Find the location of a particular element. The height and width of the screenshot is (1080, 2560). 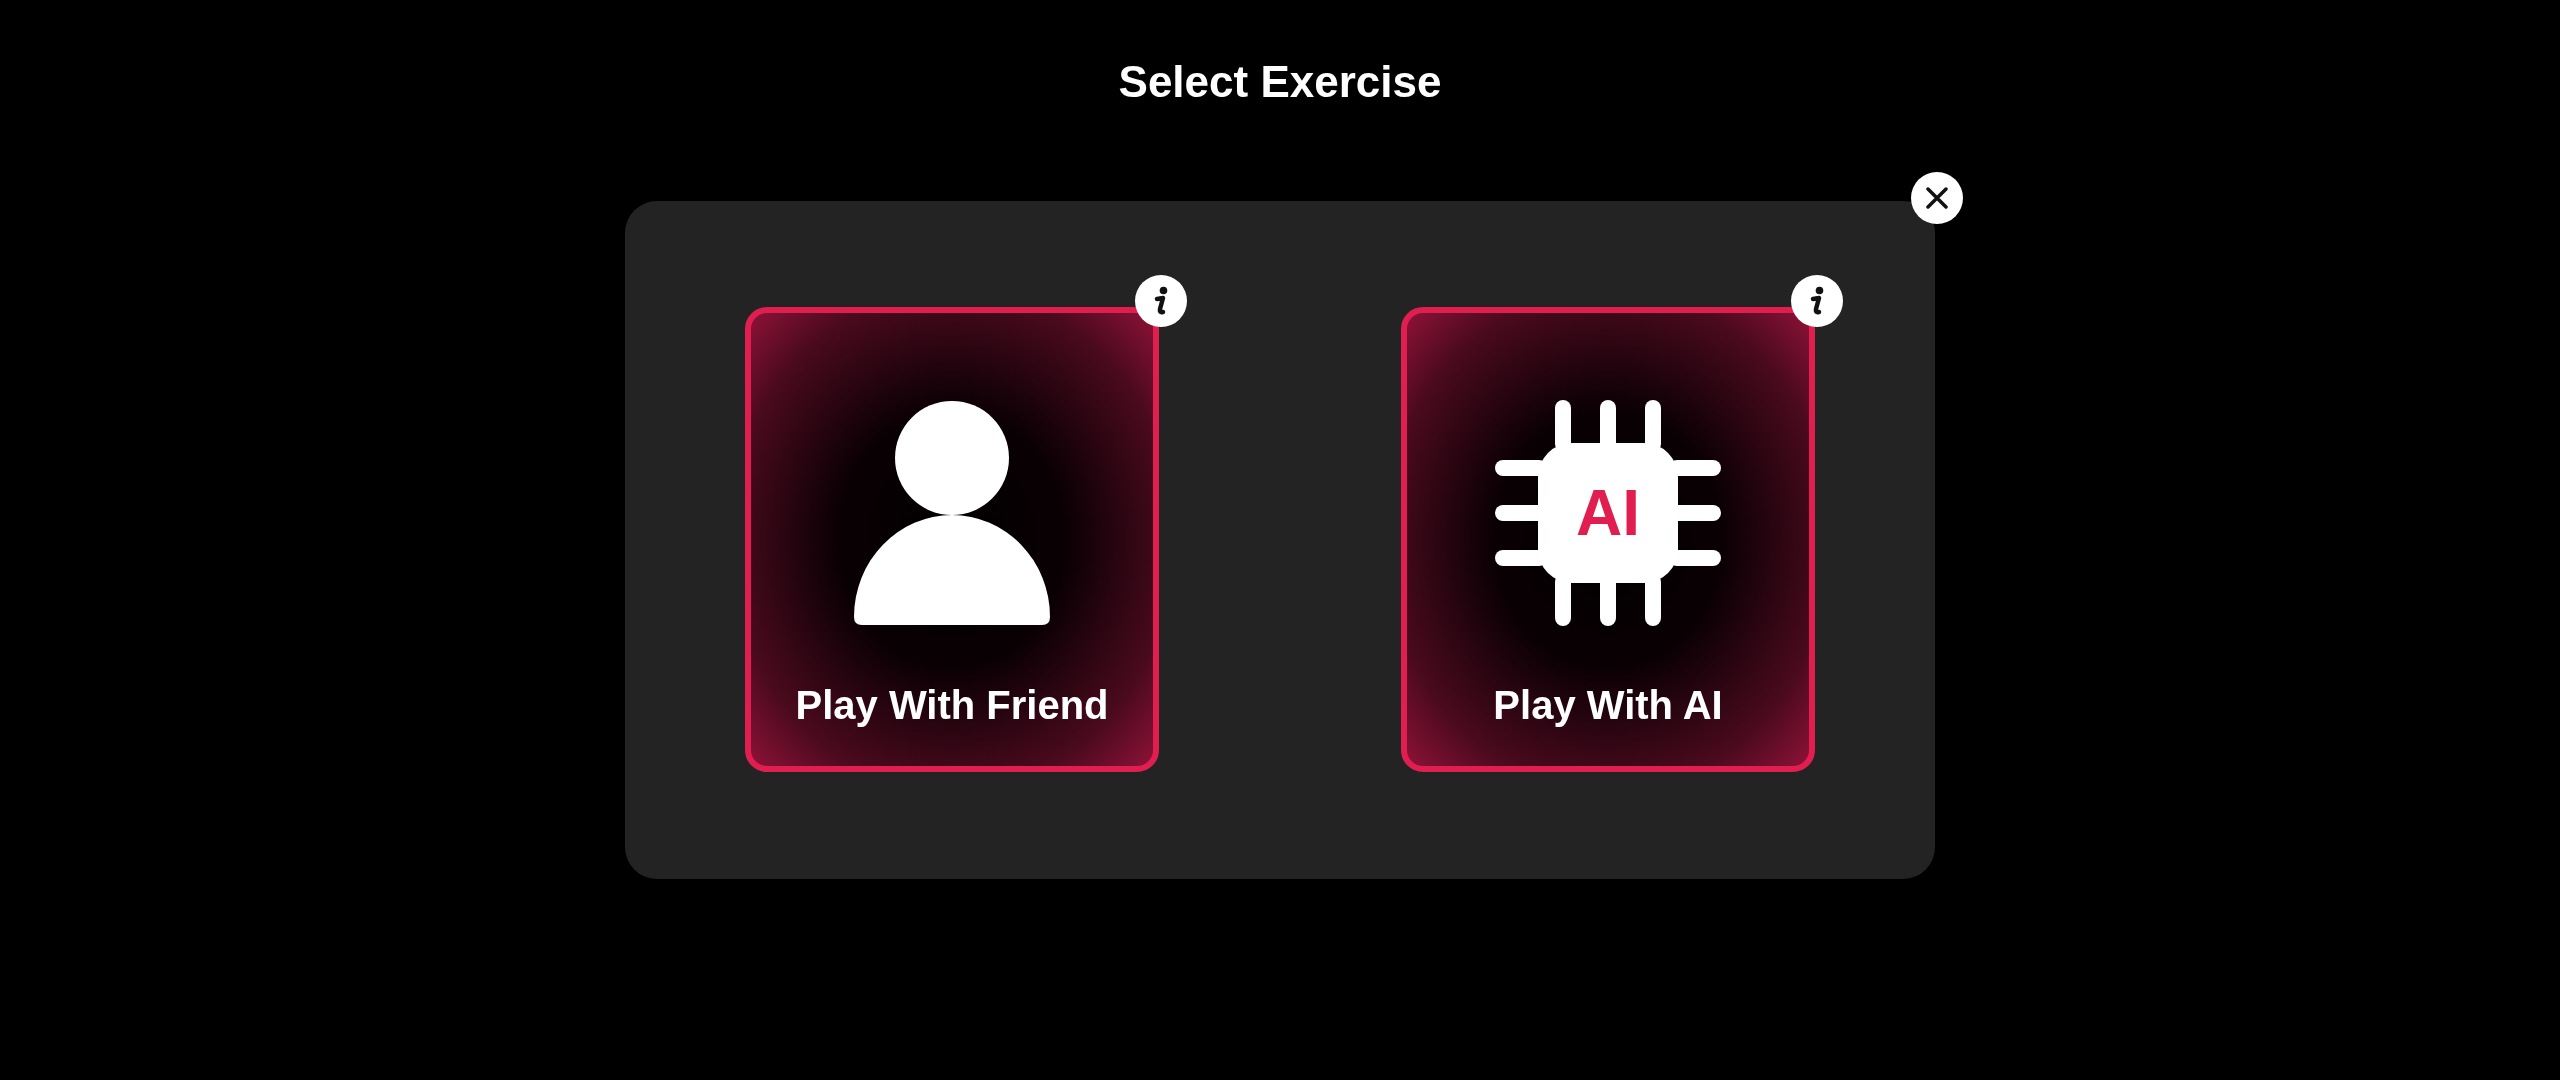

close-icon is located at coordinates (1937, 198).